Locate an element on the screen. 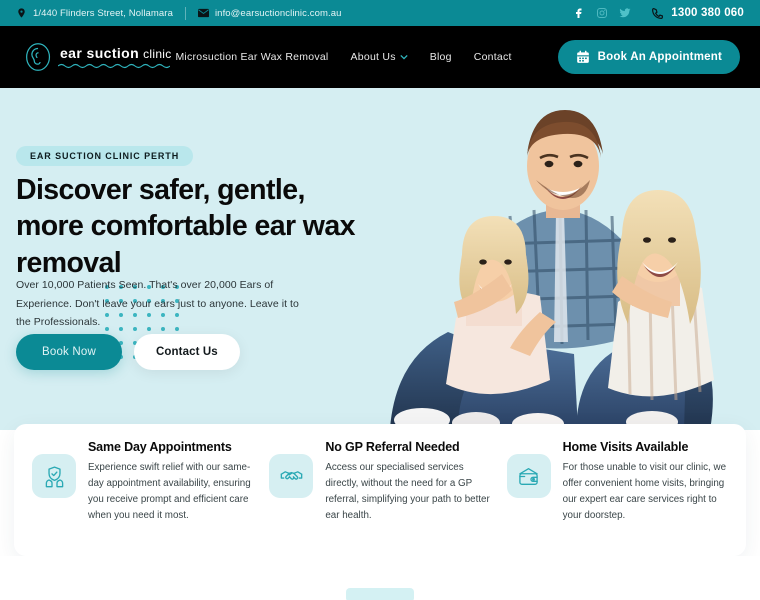 This screenshot has height=600, width=760. logo-wordmark: ear suction clinic is located at coordinates (115, 57).